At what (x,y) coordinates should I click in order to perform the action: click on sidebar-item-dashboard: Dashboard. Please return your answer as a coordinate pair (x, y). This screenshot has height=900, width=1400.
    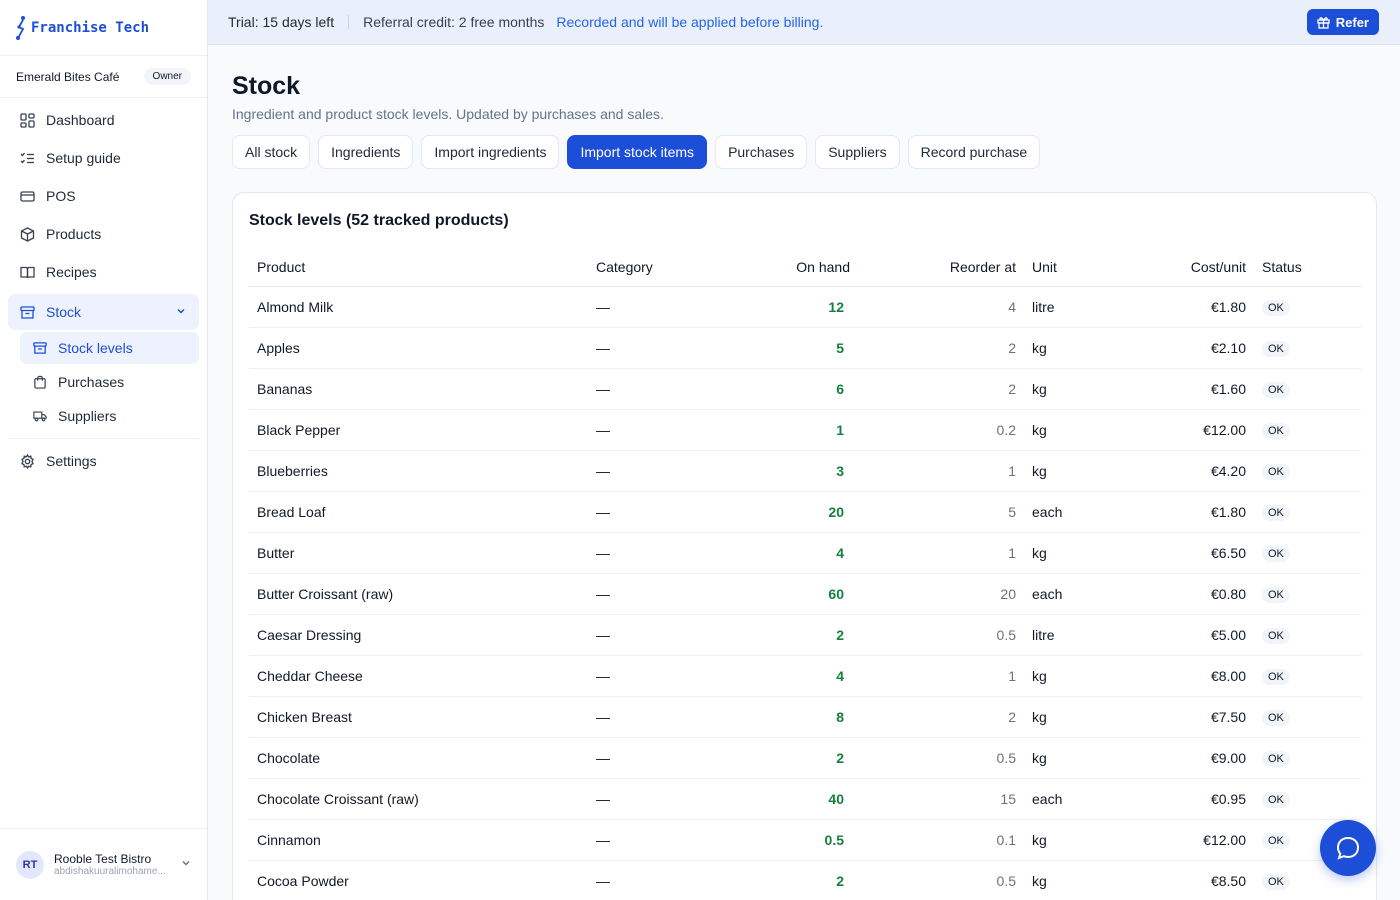
    Looking at the image, I should click on (103, 120).